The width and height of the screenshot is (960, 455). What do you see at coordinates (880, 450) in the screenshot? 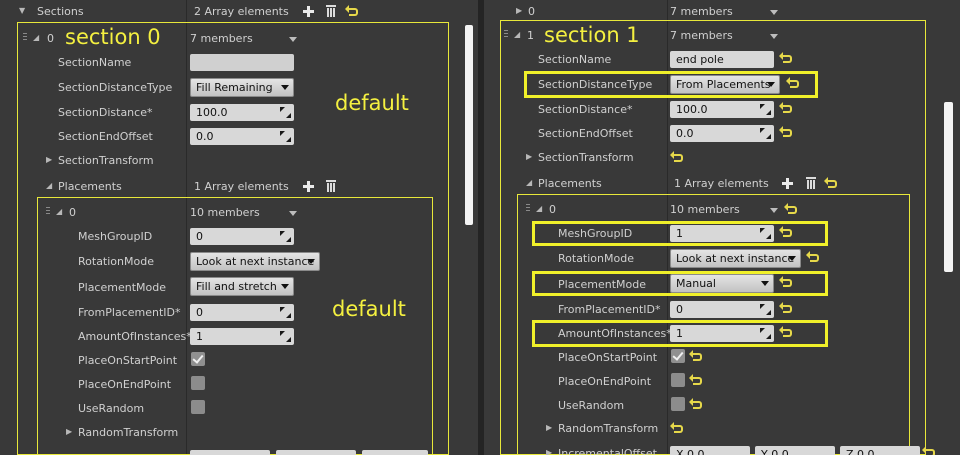
I see `offset-z-input: Z 0.0` at bounding box center [880, 450].